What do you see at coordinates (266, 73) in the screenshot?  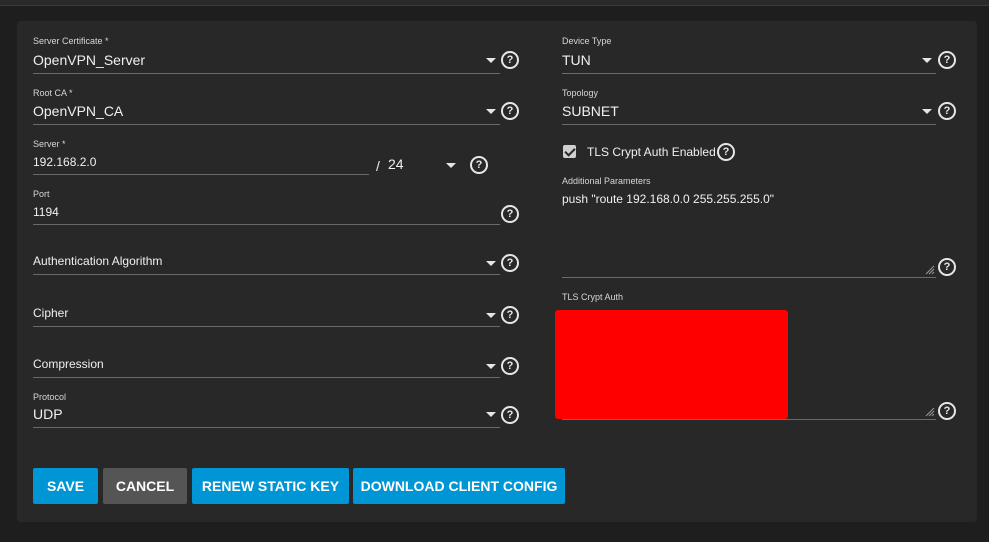 I see `server-certificate-underline` at bounding box center [266, 73].